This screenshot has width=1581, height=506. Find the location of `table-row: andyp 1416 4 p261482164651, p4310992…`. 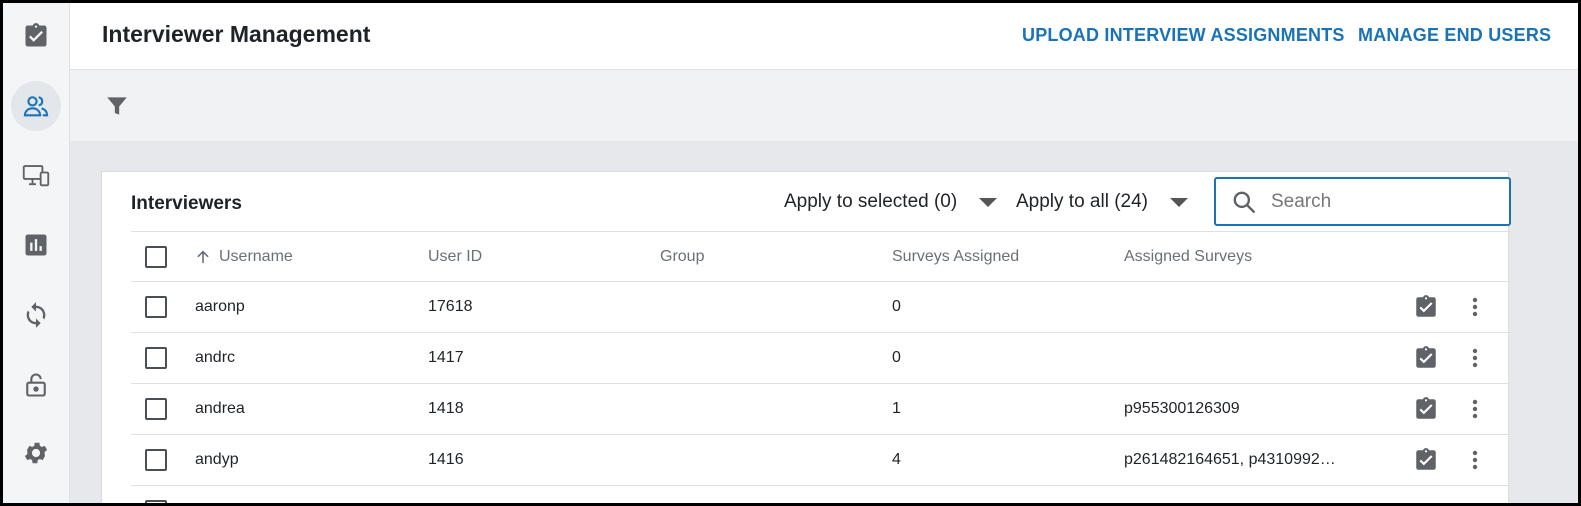

table-row: andyp 1416 4 p261482164651, p4310992… is located at coordinates (821, 460).